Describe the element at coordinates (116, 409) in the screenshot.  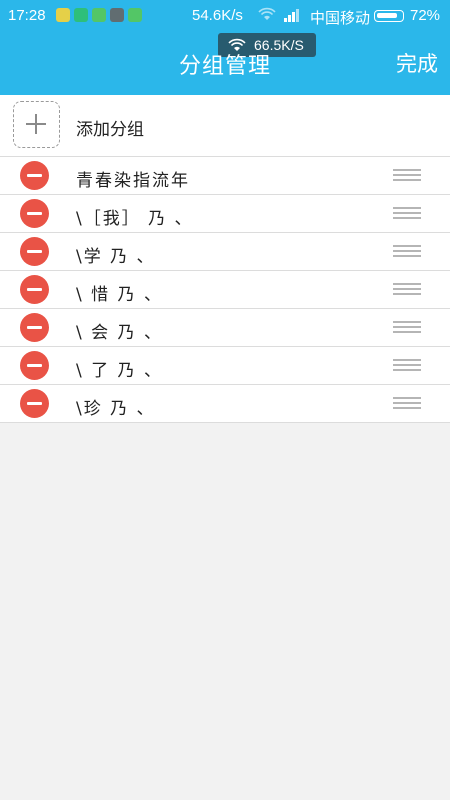
I see `group-name: \珍 乃 、` at that location.